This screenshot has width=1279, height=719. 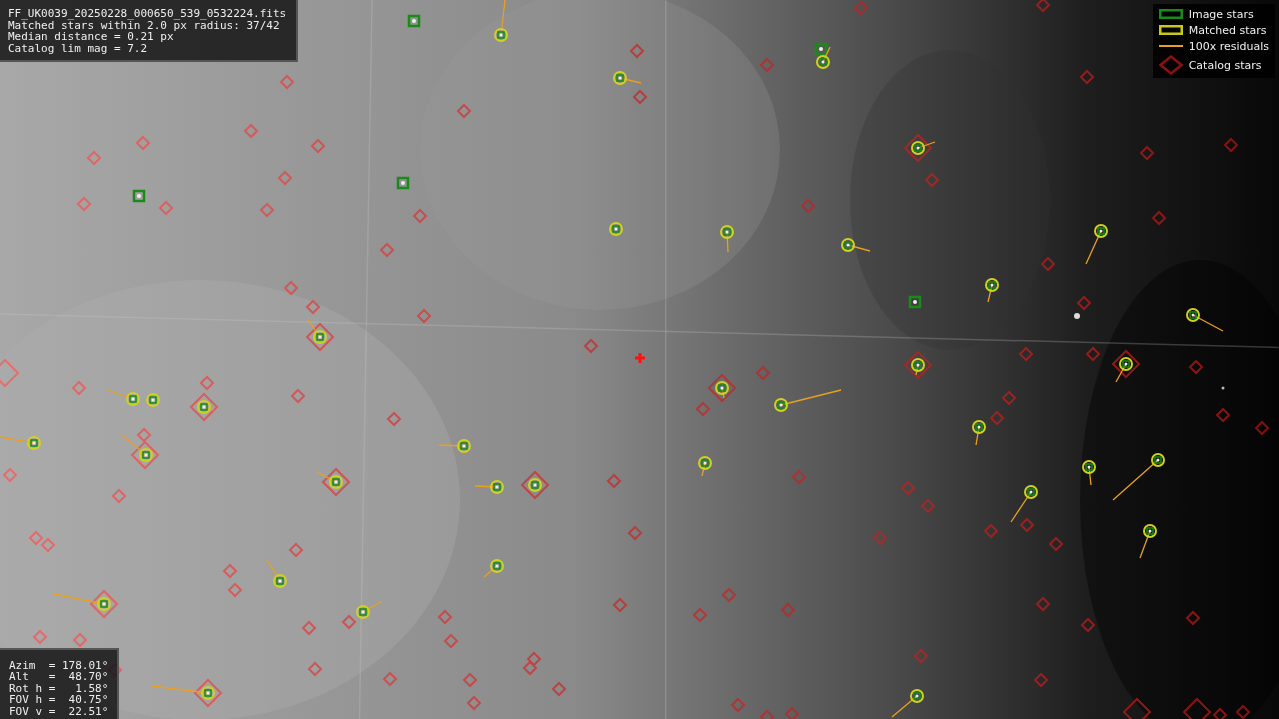 I want to click on pointing-text: FOV h = 40.75°, so click(x=59, y=700).